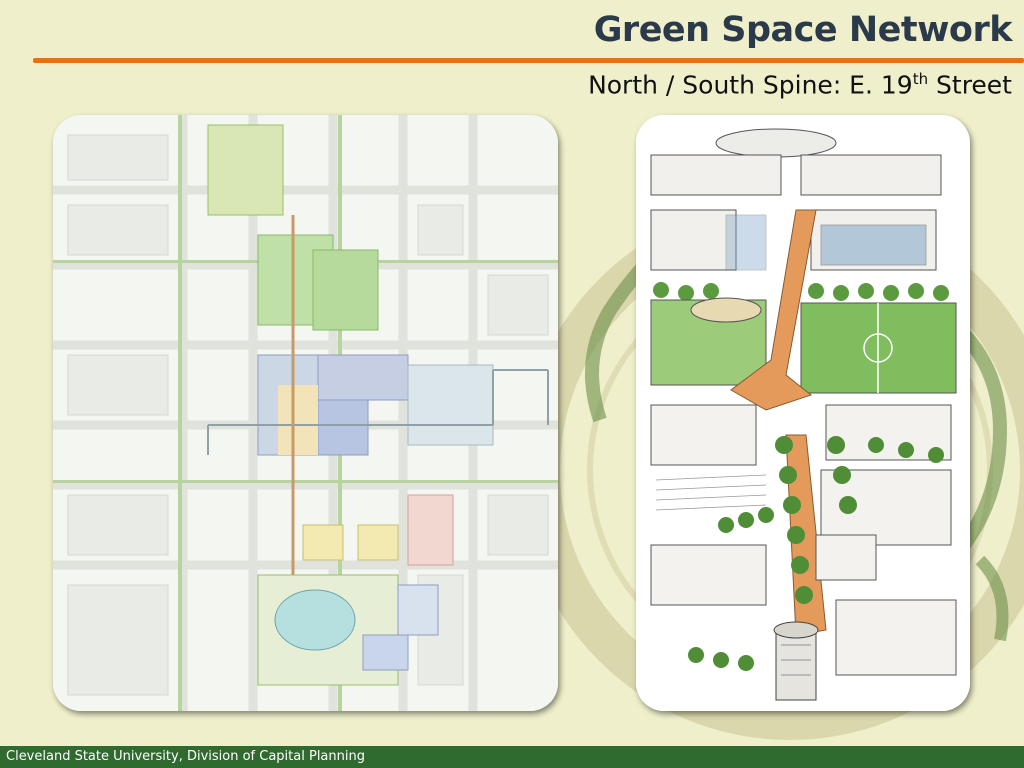 The height and width of the screenshot is (768, 1024). I want to click on subtitle-superscript: th, so click(920, 79).